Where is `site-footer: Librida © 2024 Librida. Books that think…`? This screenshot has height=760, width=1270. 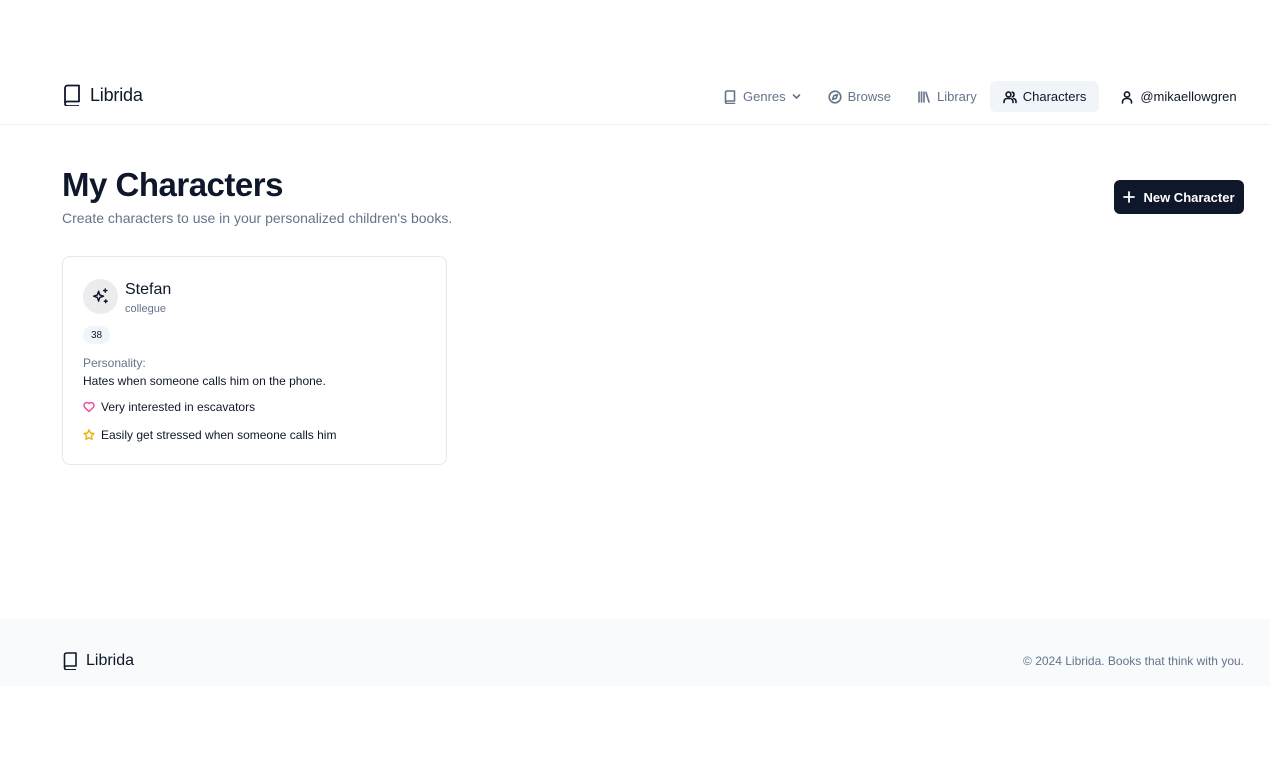
site-footer: Librida © 2024 Librida. Books that think… is located at coordinates (635, 652).